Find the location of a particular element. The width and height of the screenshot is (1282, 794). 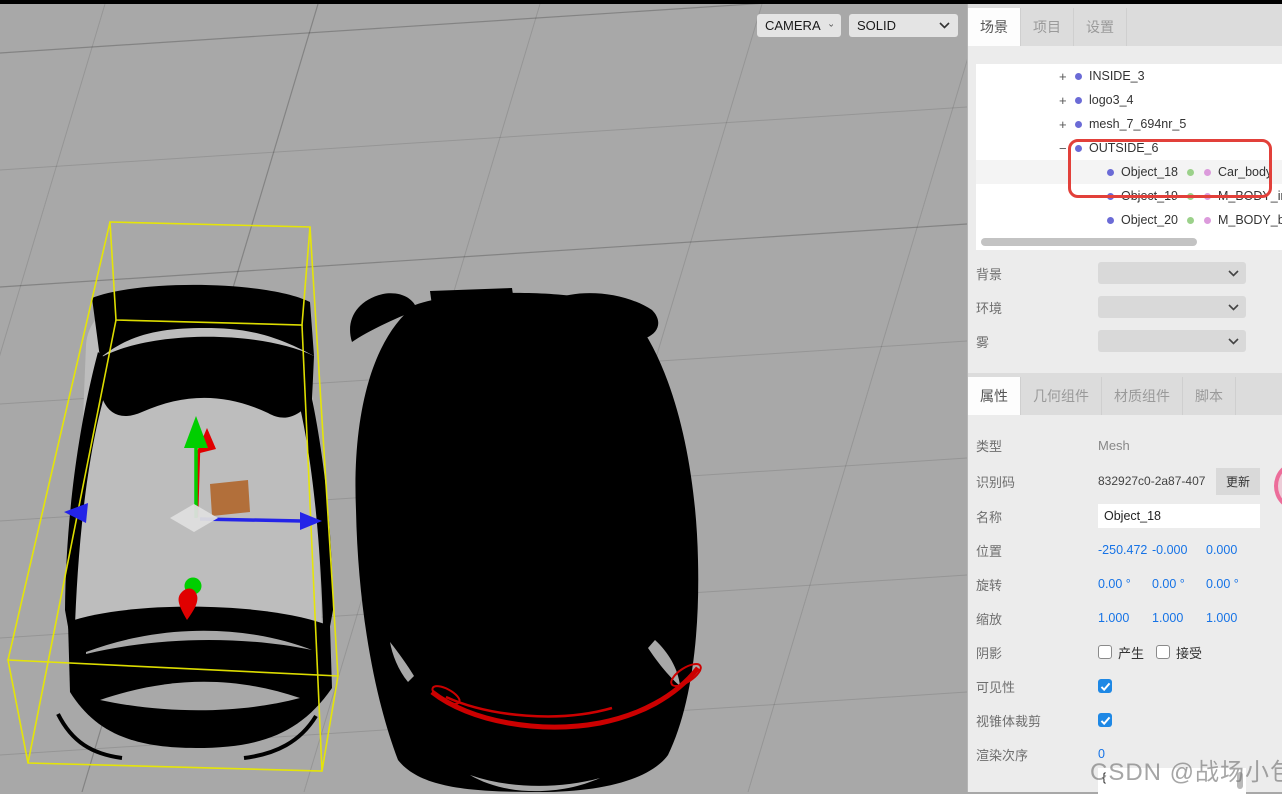

collapse-toggle: − is located at coordinates (1067, 148).